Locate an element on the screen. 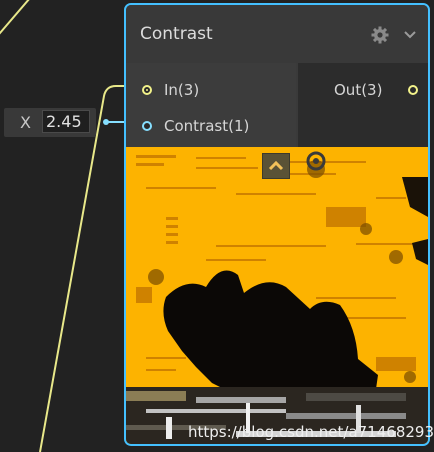 This screenshot has height=452, width=434. input-port-contrast: Contrast(1) is located at coordinates (215, 126).